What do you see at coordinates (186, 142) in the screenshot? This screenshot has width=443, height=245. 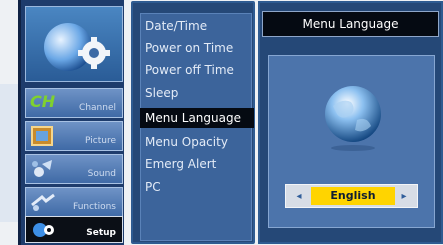 I see `submenu-item-menu-opacity: Menu Opacity` at bounding box center [186, 142].